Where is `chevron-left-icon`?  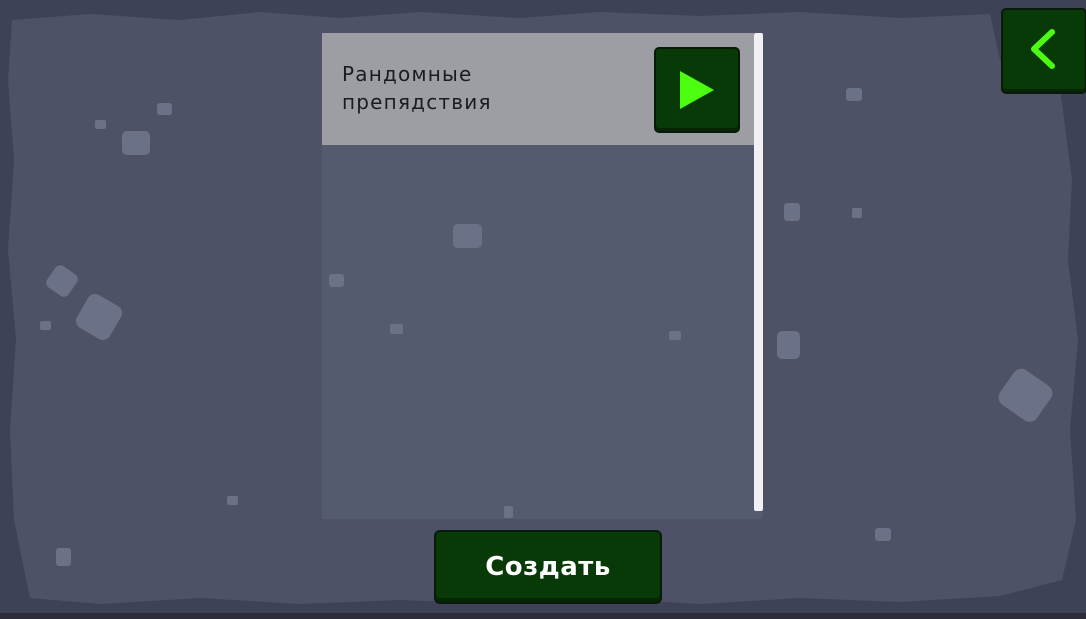 chevron-left-icon is located at coordinates (1043, 49).